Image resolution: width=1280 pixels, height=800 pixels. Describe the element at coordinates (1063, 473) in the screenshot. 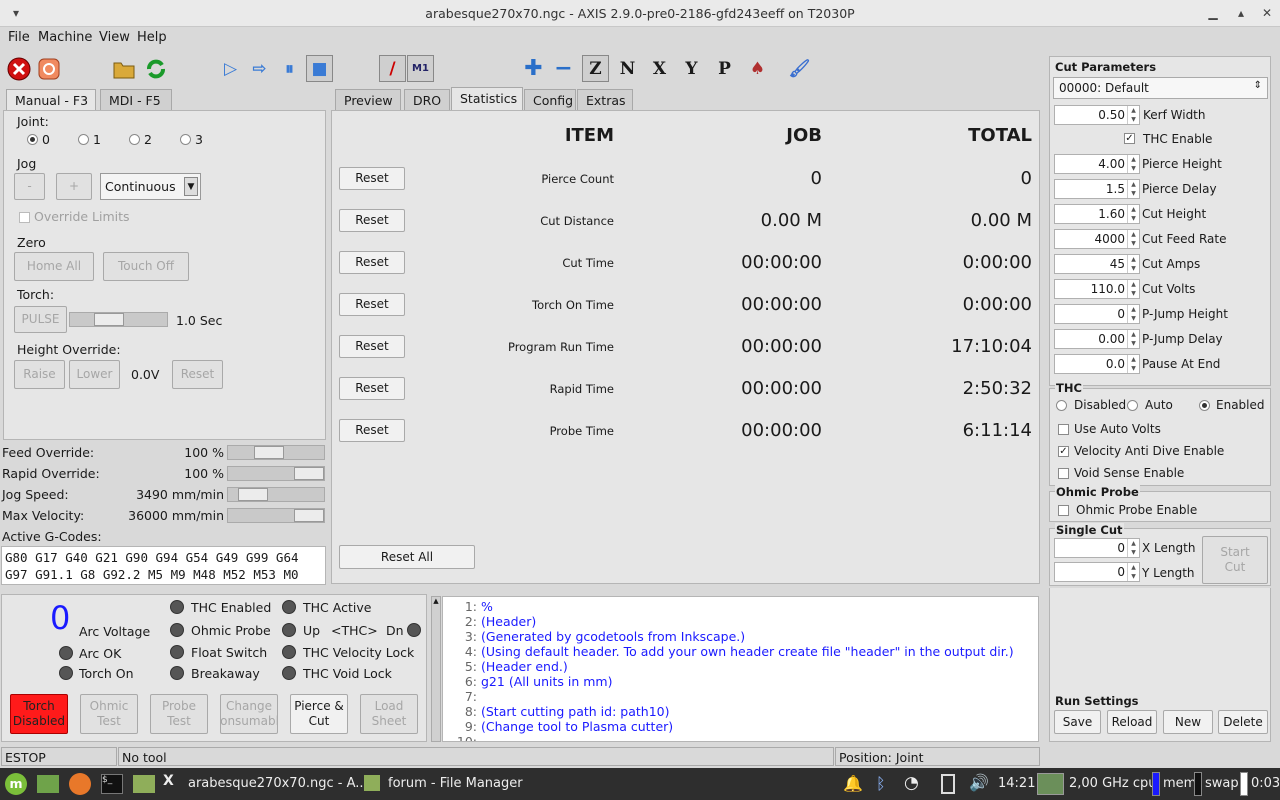

I see `void-sense-checkbox` at that location.